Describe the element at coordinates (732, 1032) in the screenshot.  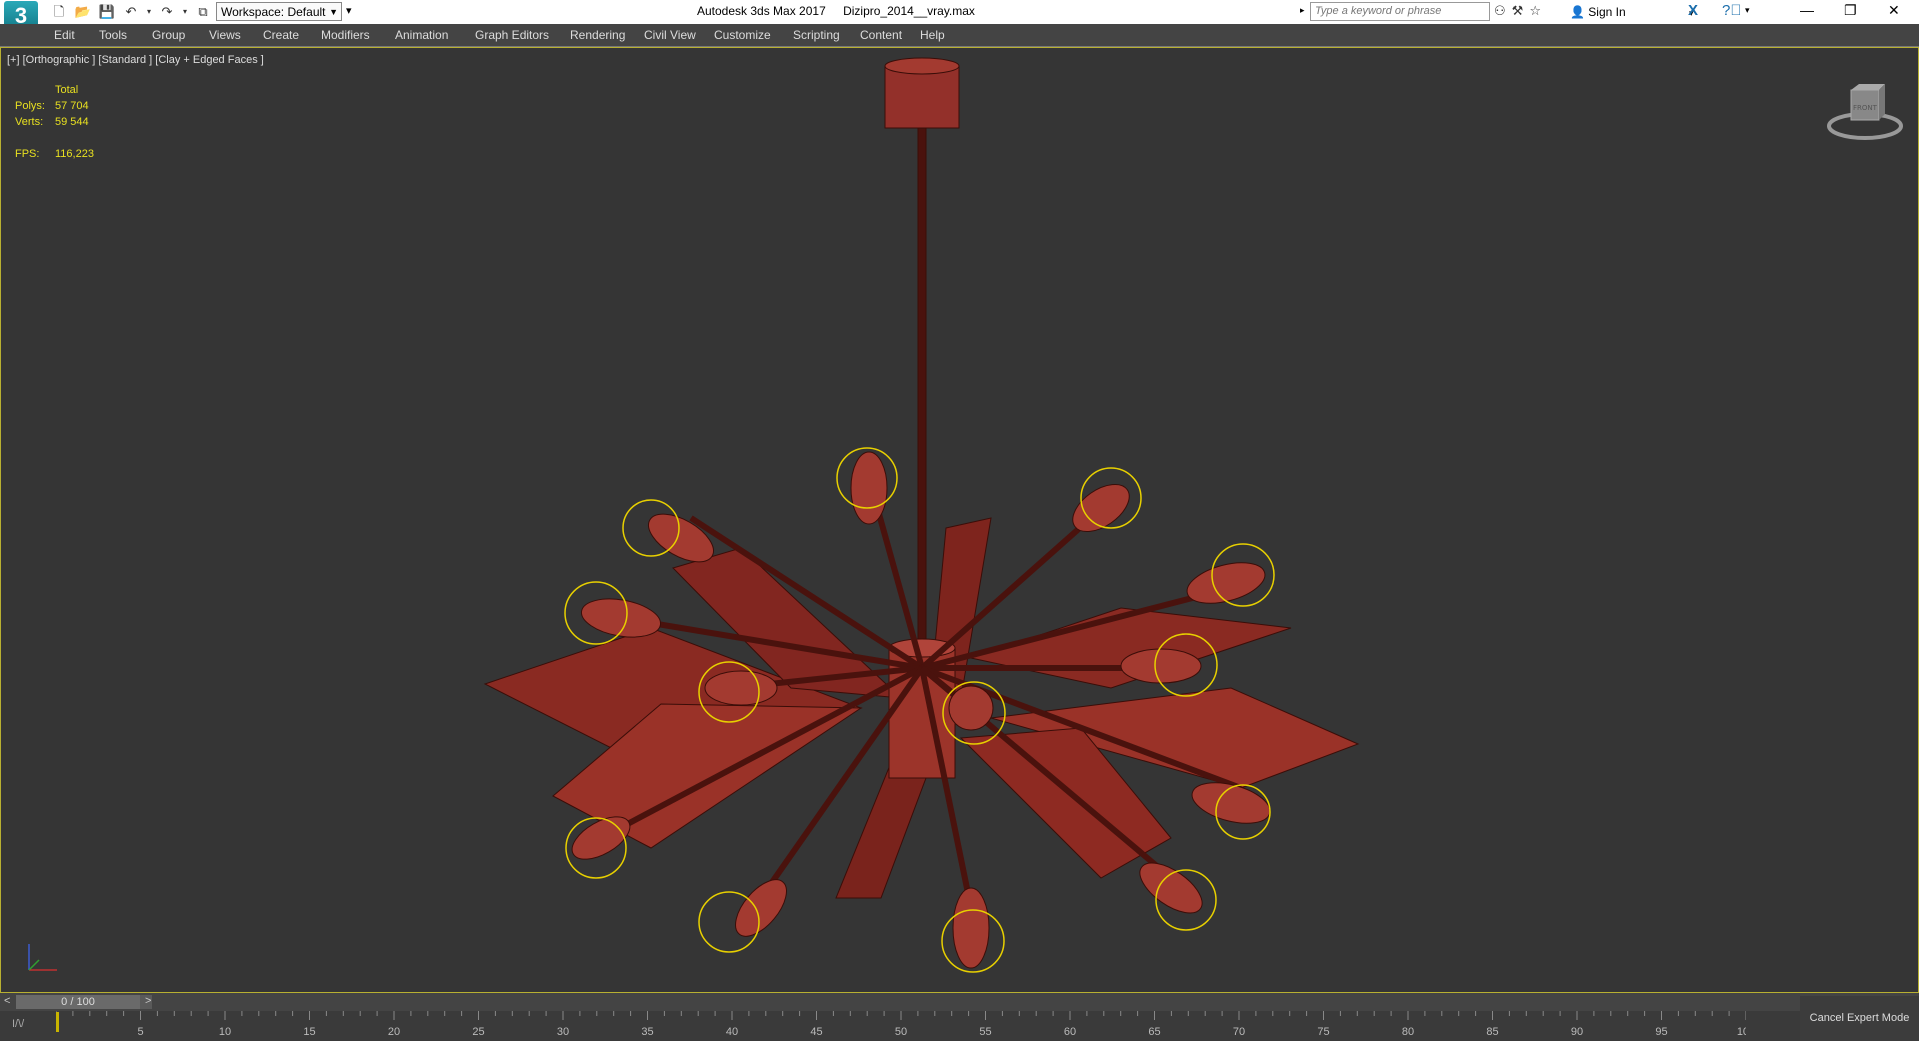
I see `frame-tick-label: 40` at that location.